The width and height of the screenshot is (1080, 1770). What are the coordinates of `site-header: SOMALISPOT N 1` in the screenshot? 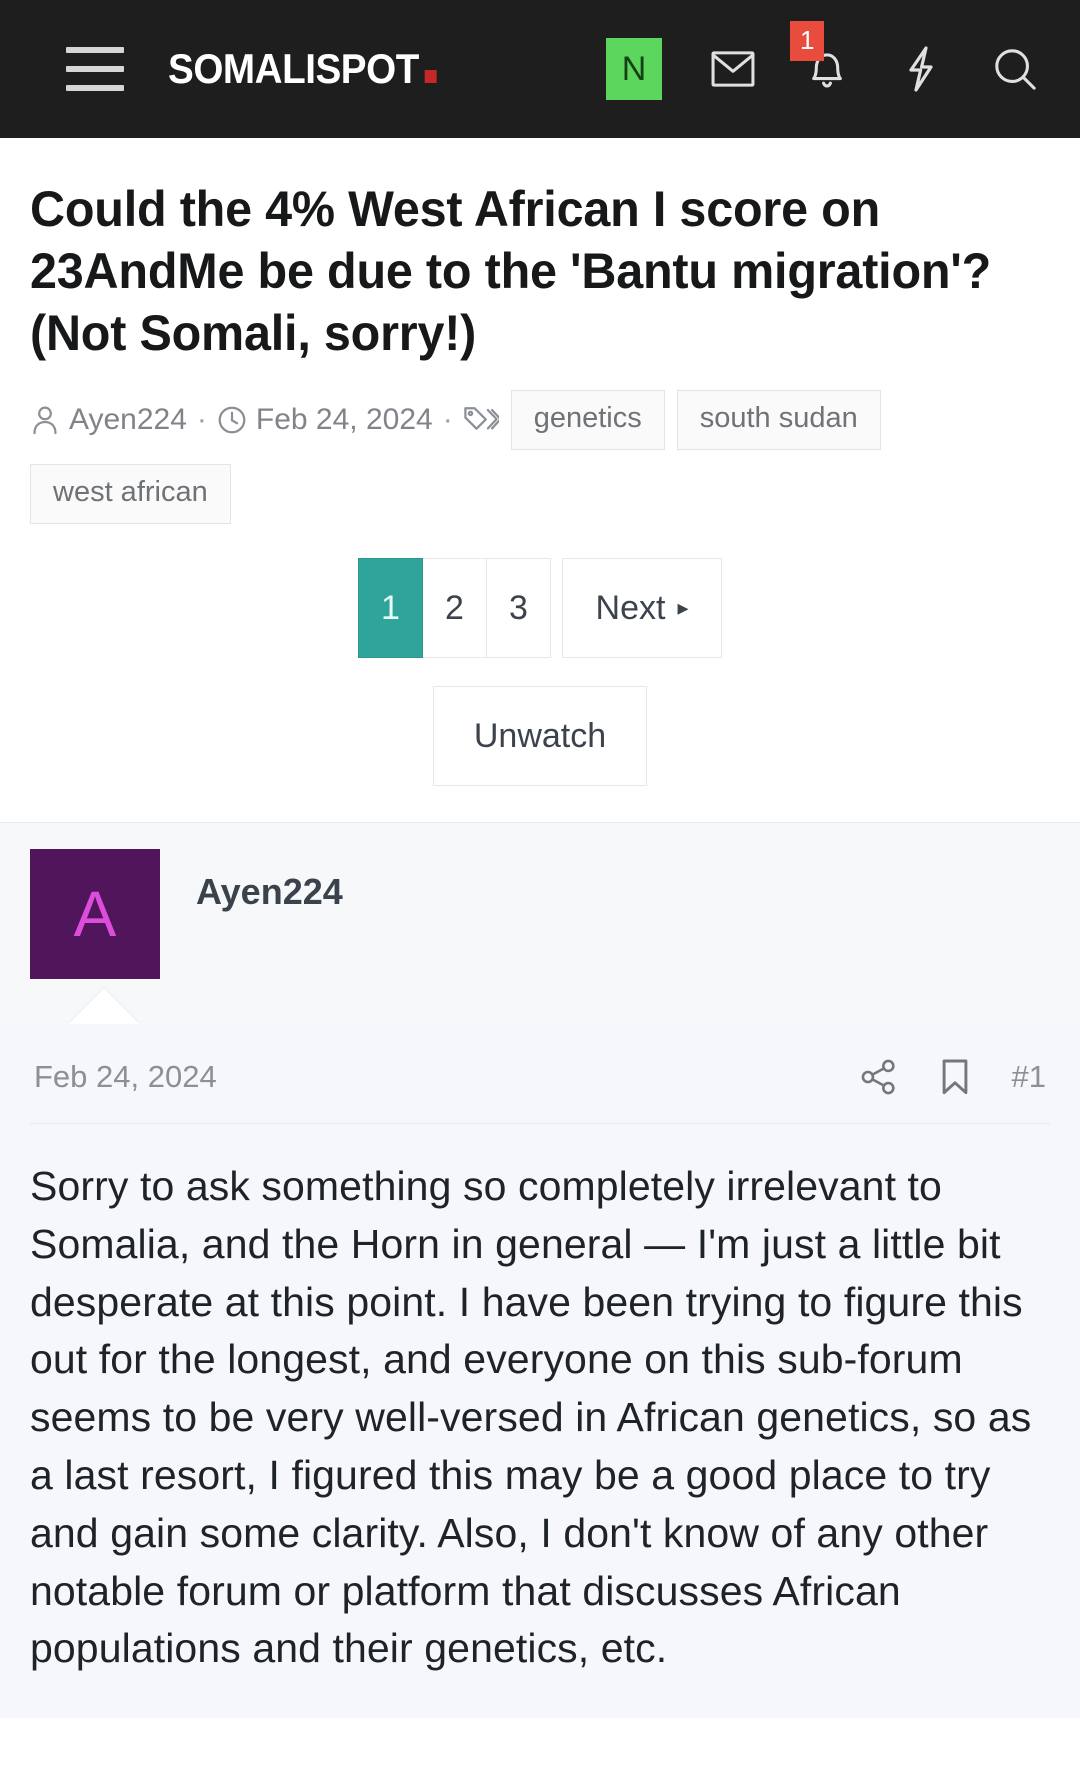 It's located at (540, 69).